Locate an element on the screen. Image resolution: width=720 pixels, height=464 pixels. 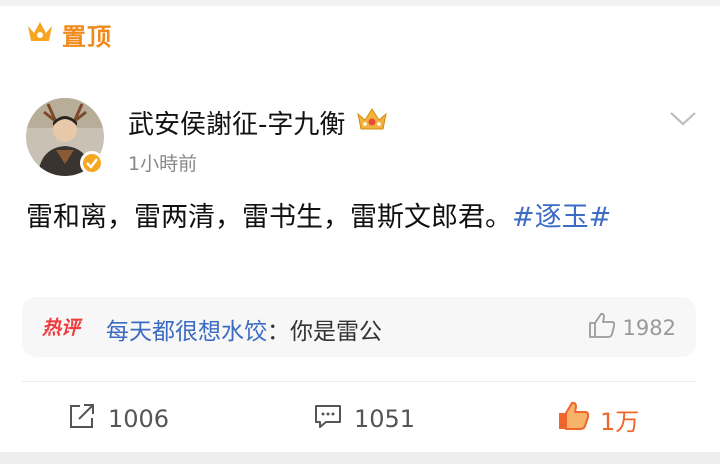
share-button: 1006 is located at coordinates (117, 419).